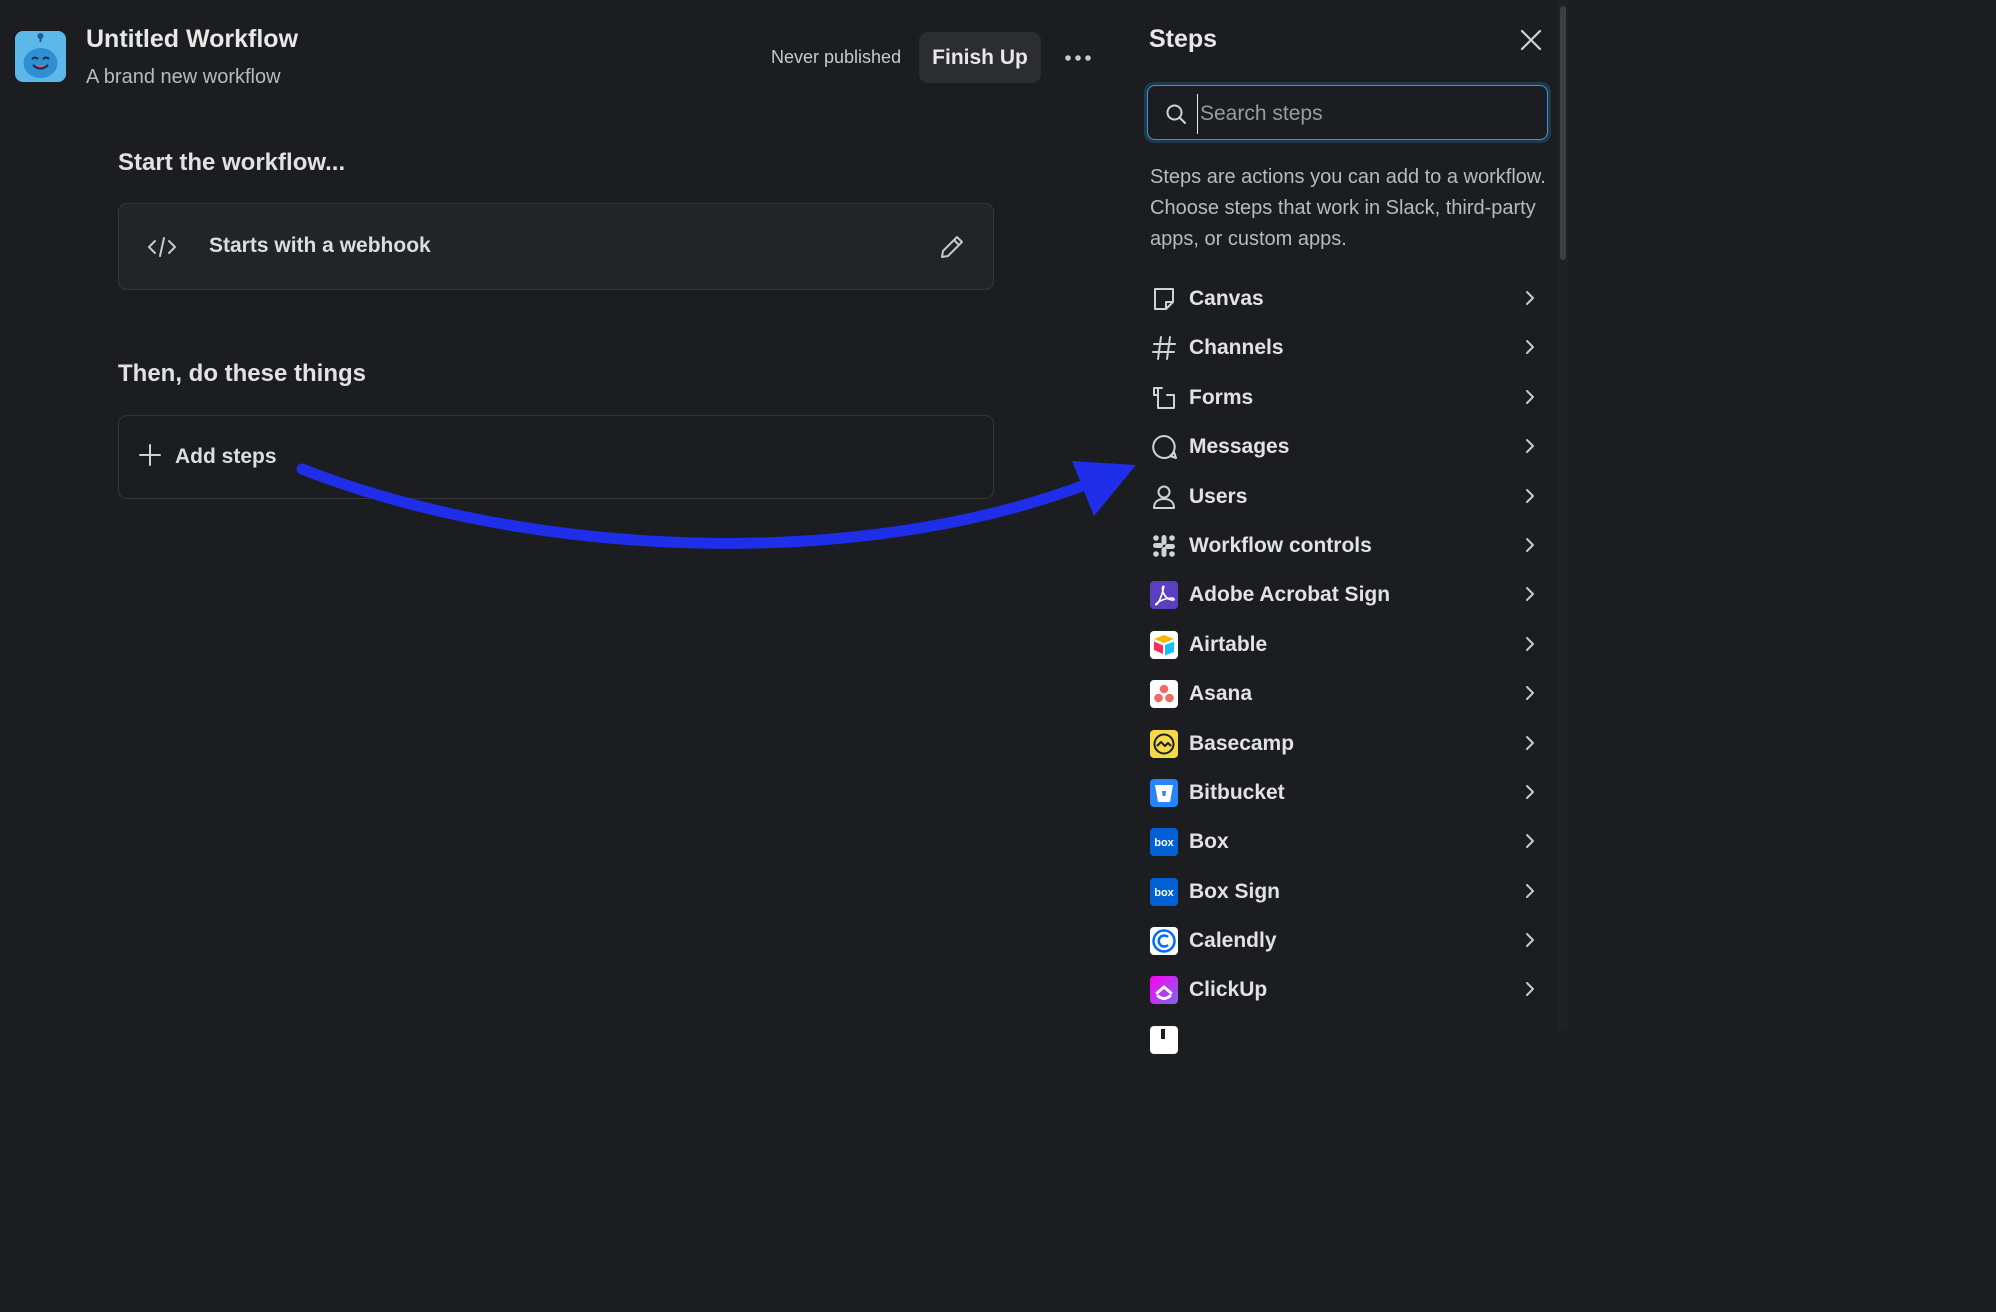 The image size is (1996, 1312). I want to click on step-item-calendly: Calendly, so click(1345, 941).